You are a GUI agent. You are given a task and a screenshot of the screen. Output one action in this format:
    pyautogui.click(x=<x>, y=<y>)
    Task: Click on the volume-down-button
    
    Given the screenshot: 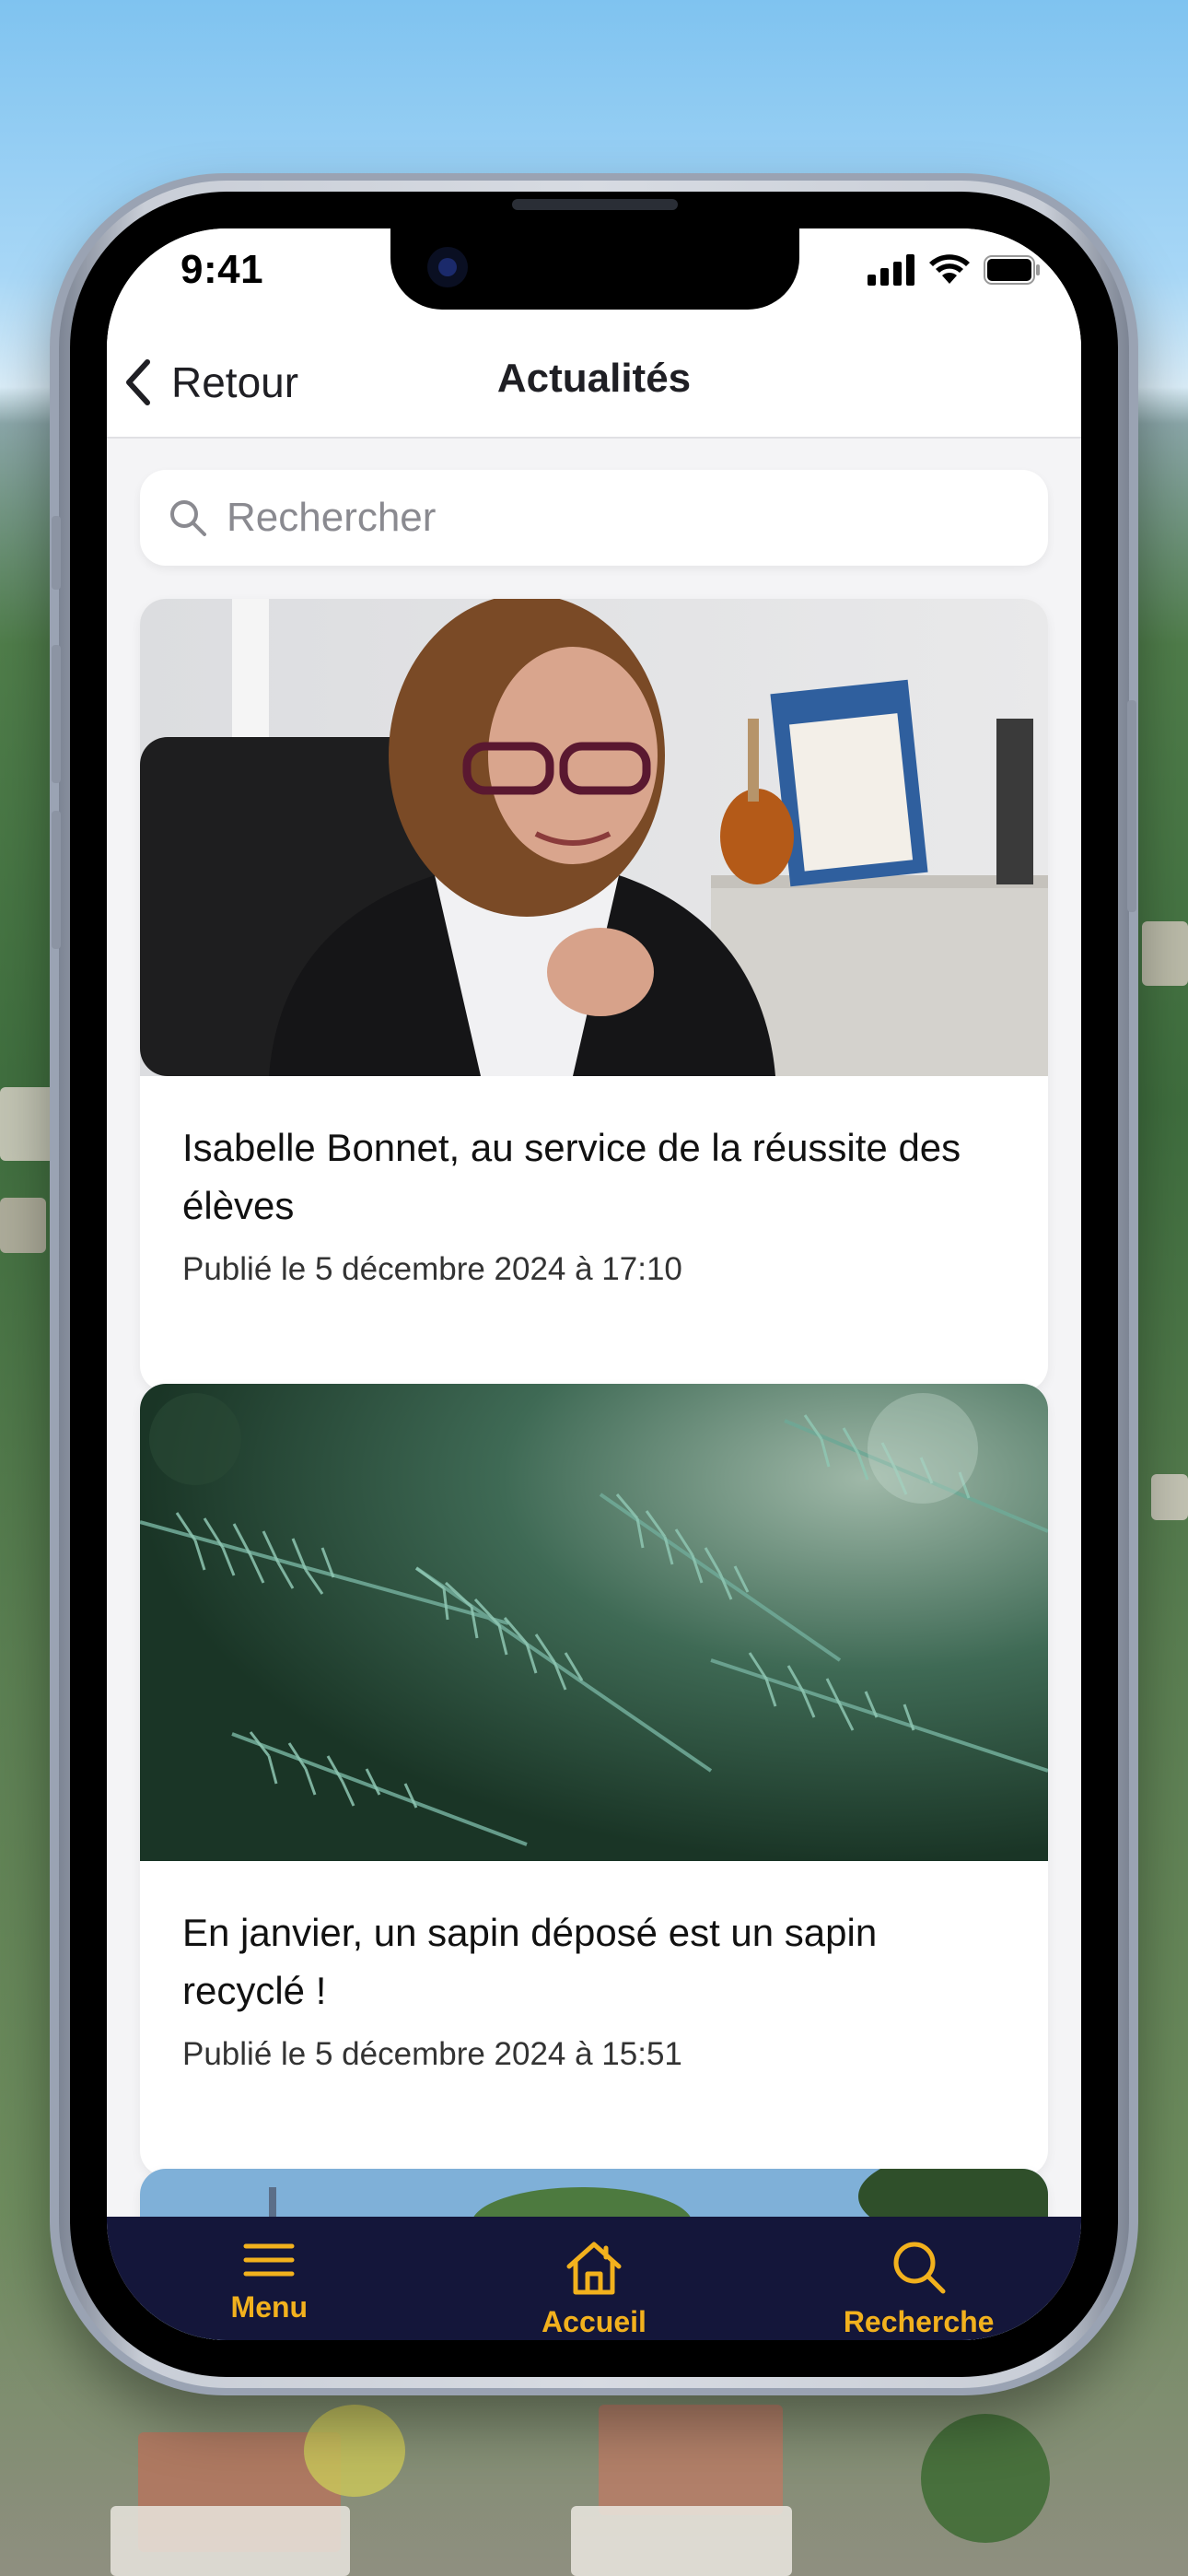 What is the action you would take?
    pyautogui.click(x=57, y=880)
    